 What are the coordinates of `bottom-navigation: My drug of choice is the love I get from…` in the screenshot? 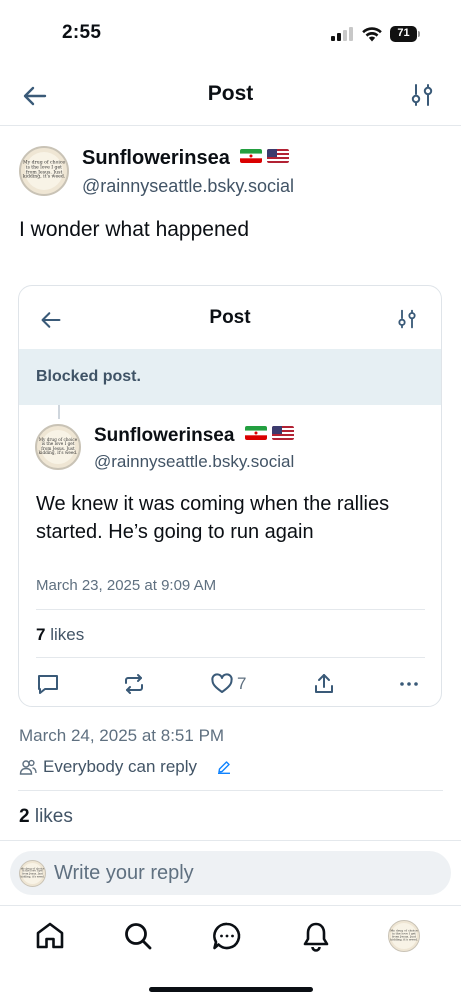 It's located at (230, 952).